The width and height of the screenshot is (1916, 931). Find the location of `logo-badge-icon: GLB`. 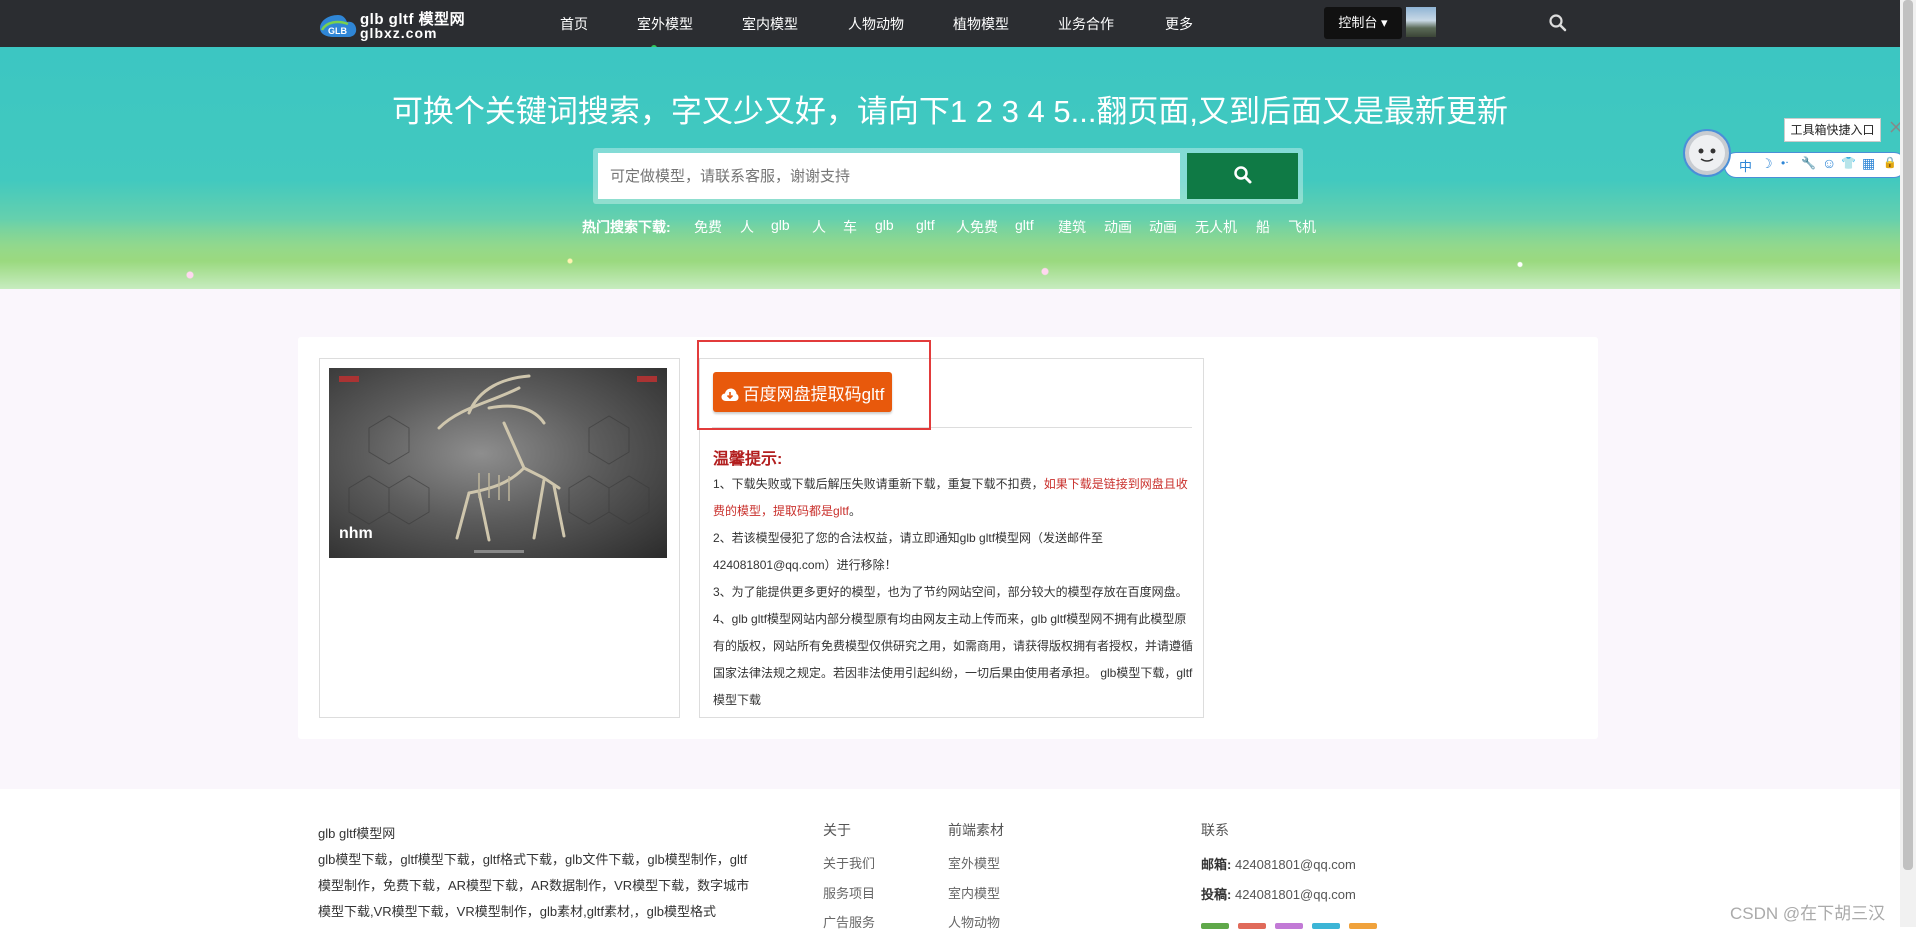

logo-badge-icon: GLB is located at coordinates (338, 26).